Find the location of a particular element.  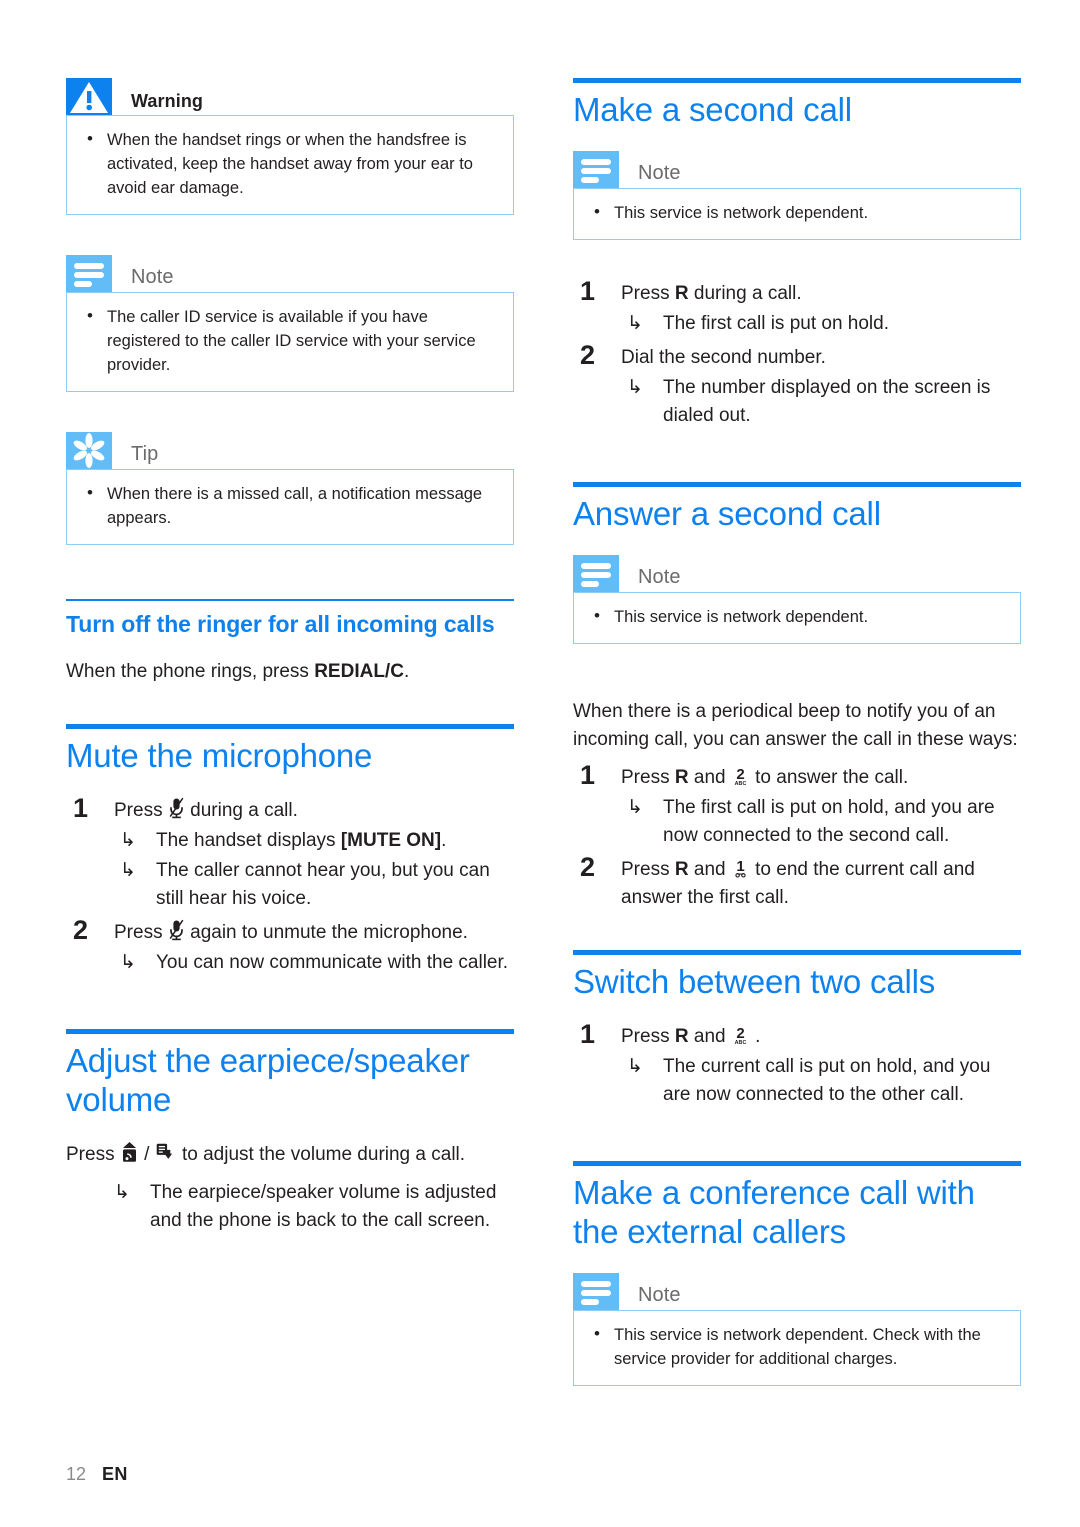

page-footer: 12 EN is located at coordinates (97, 1474).